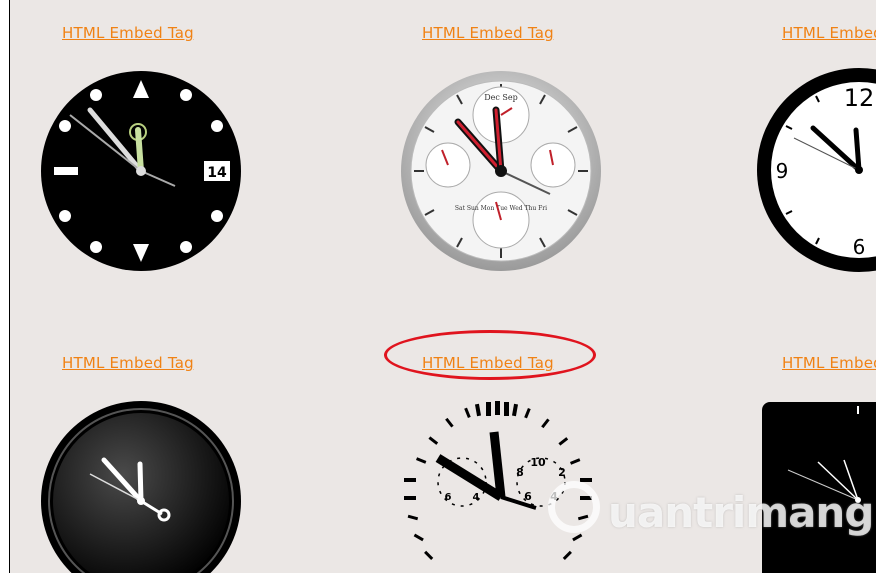 The height and width of the screenshot is (573, 876). Describe the element at coordinates (476, 497) in the screenshot. I see `svg-text: 4` at that location.